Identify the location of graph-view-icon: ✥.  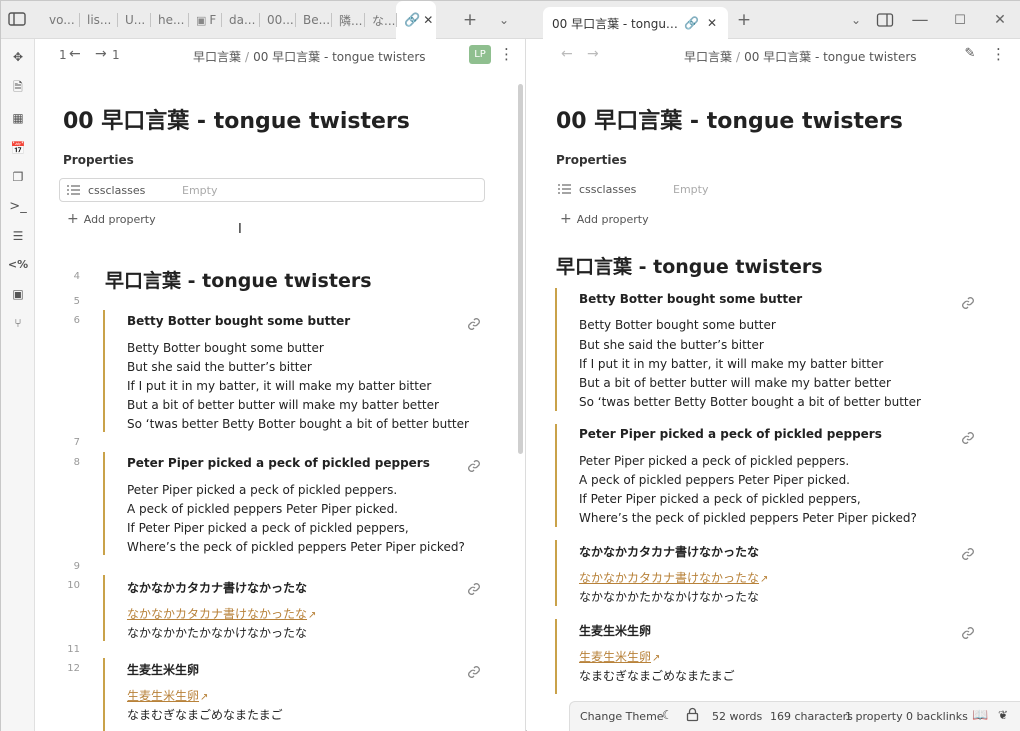
(18, 57).